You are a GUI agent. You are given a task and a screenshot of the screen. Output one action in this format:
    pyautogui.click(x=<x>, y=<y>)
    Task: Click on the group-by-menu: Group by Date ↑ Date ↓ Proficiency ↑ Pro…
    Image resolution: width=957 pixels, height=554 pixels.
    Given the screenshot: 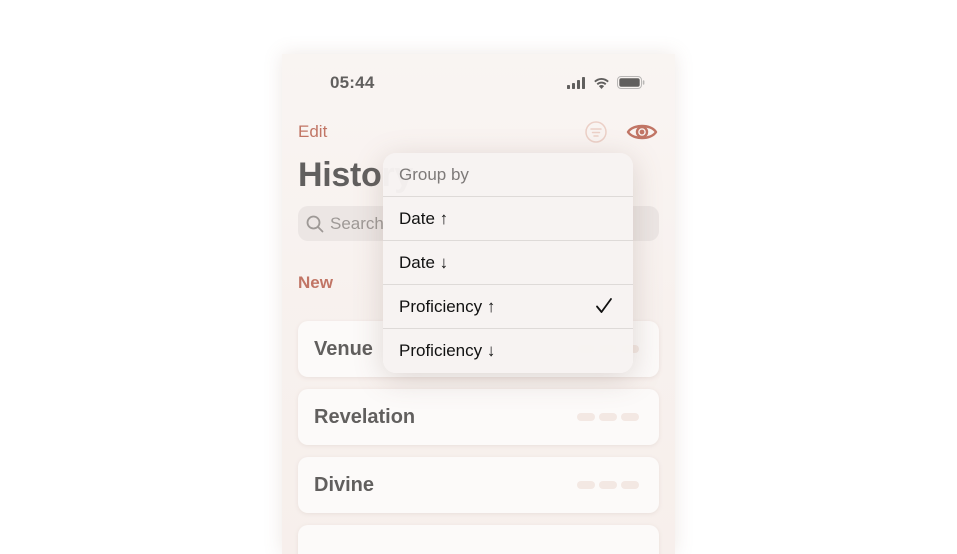 What is the action you would take?
    pyautogui.click(x=508, y=263)
    